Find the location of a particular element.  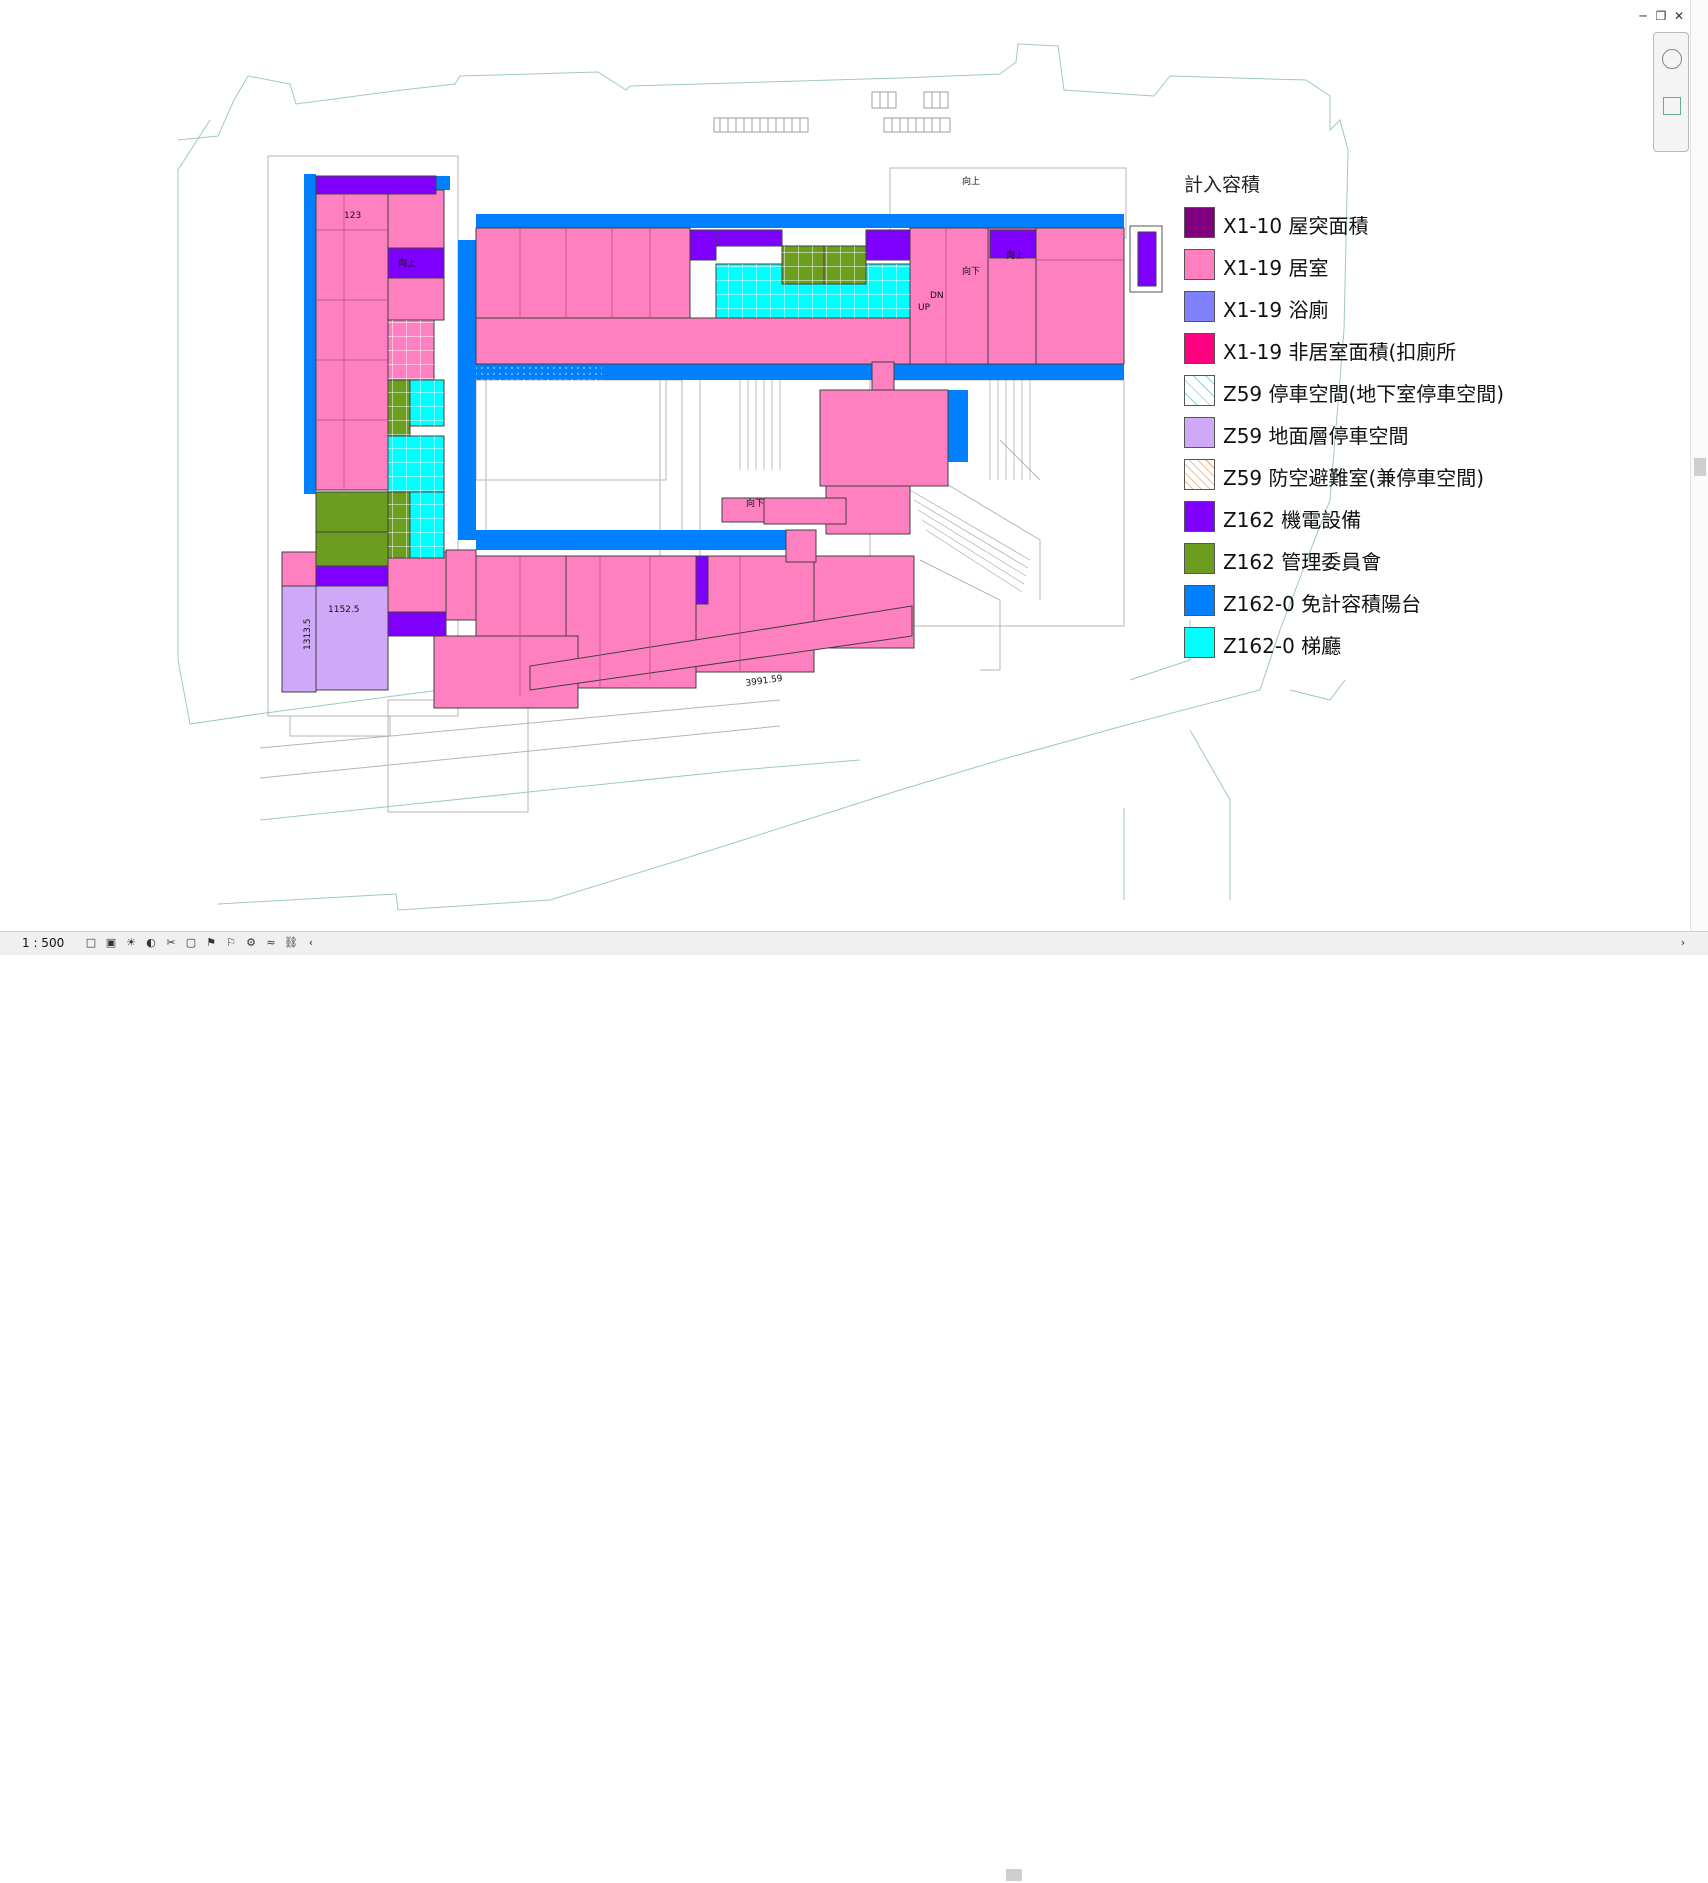

legend-title: 計入容積 is located at coordinates (1222, 185).